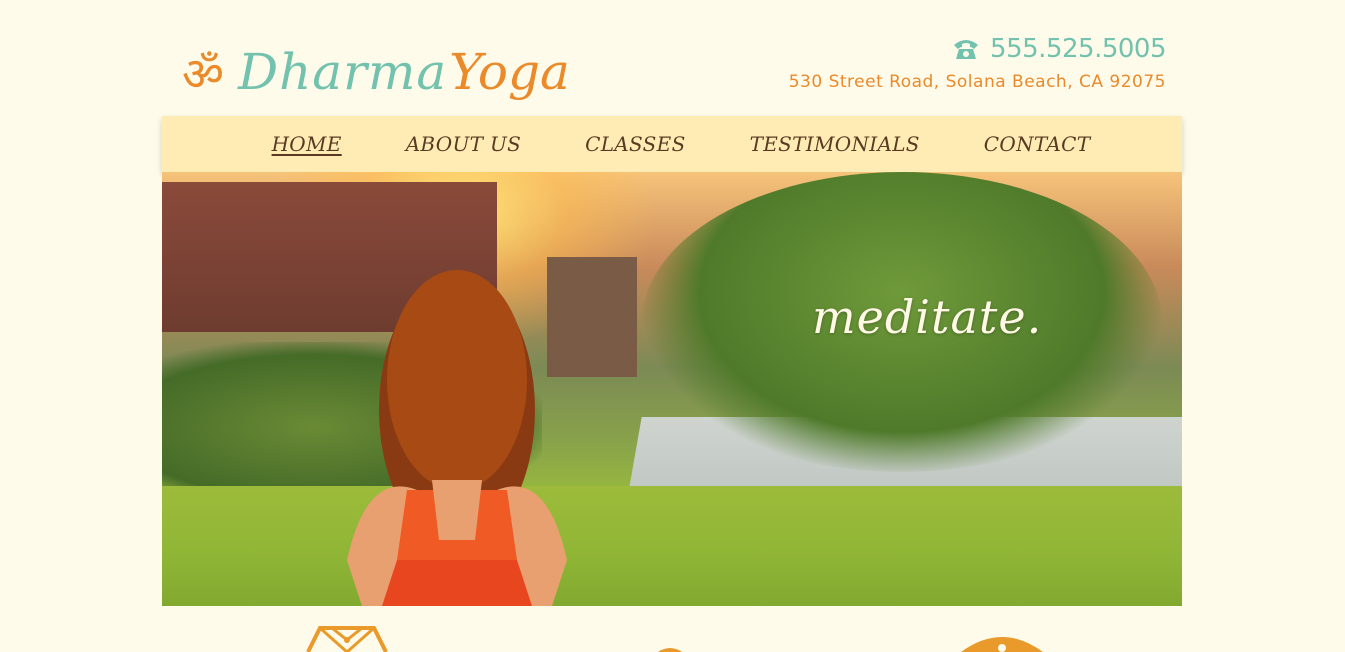 The width and height of the screenshot is (1345, 652). What do you see at coordinates (463, 144) in the screenshot?
I see `nav-item-about-us: ABOUT US` at bounding box center [463, 144].